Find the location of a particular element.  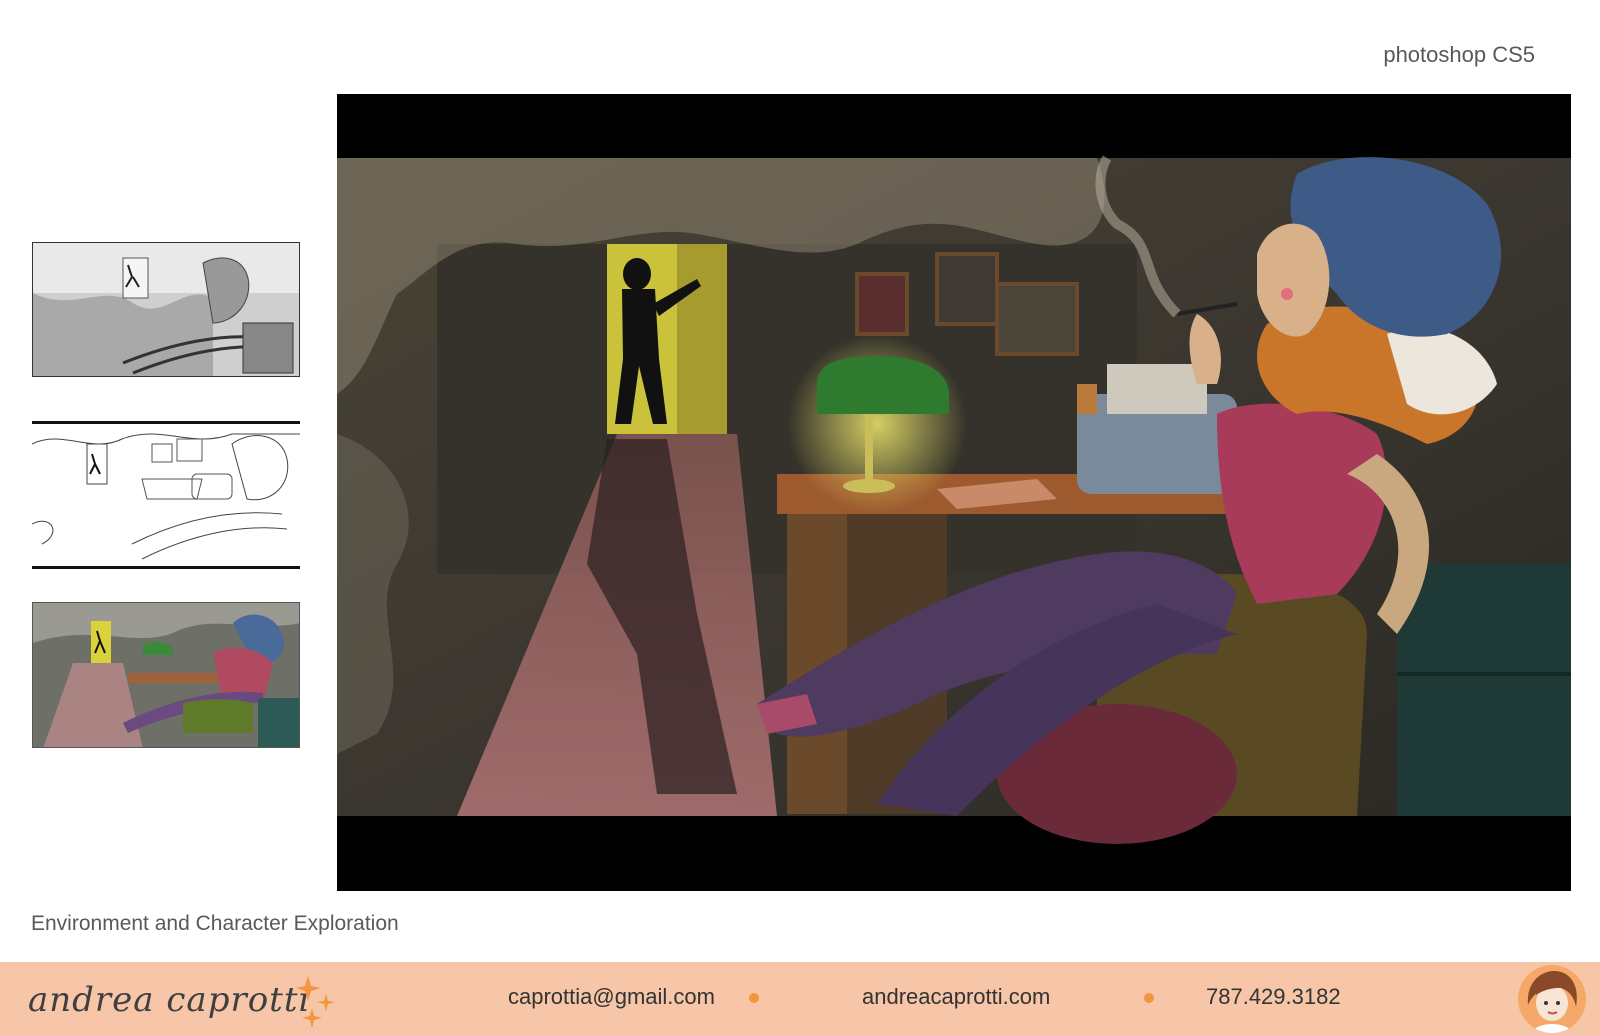

sparkle-icon is located at coordinates (315, 1002).